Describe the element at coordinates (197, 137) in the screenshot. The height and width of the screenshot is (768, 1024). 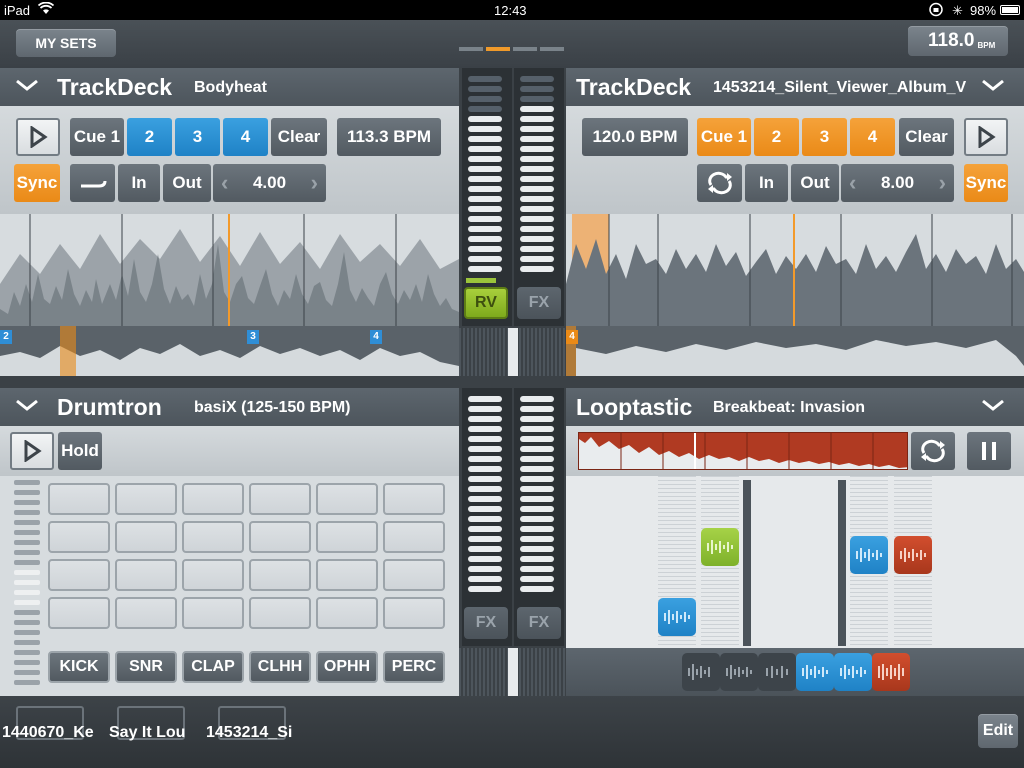
I see `deck-left-cue-3: 3` at that location.